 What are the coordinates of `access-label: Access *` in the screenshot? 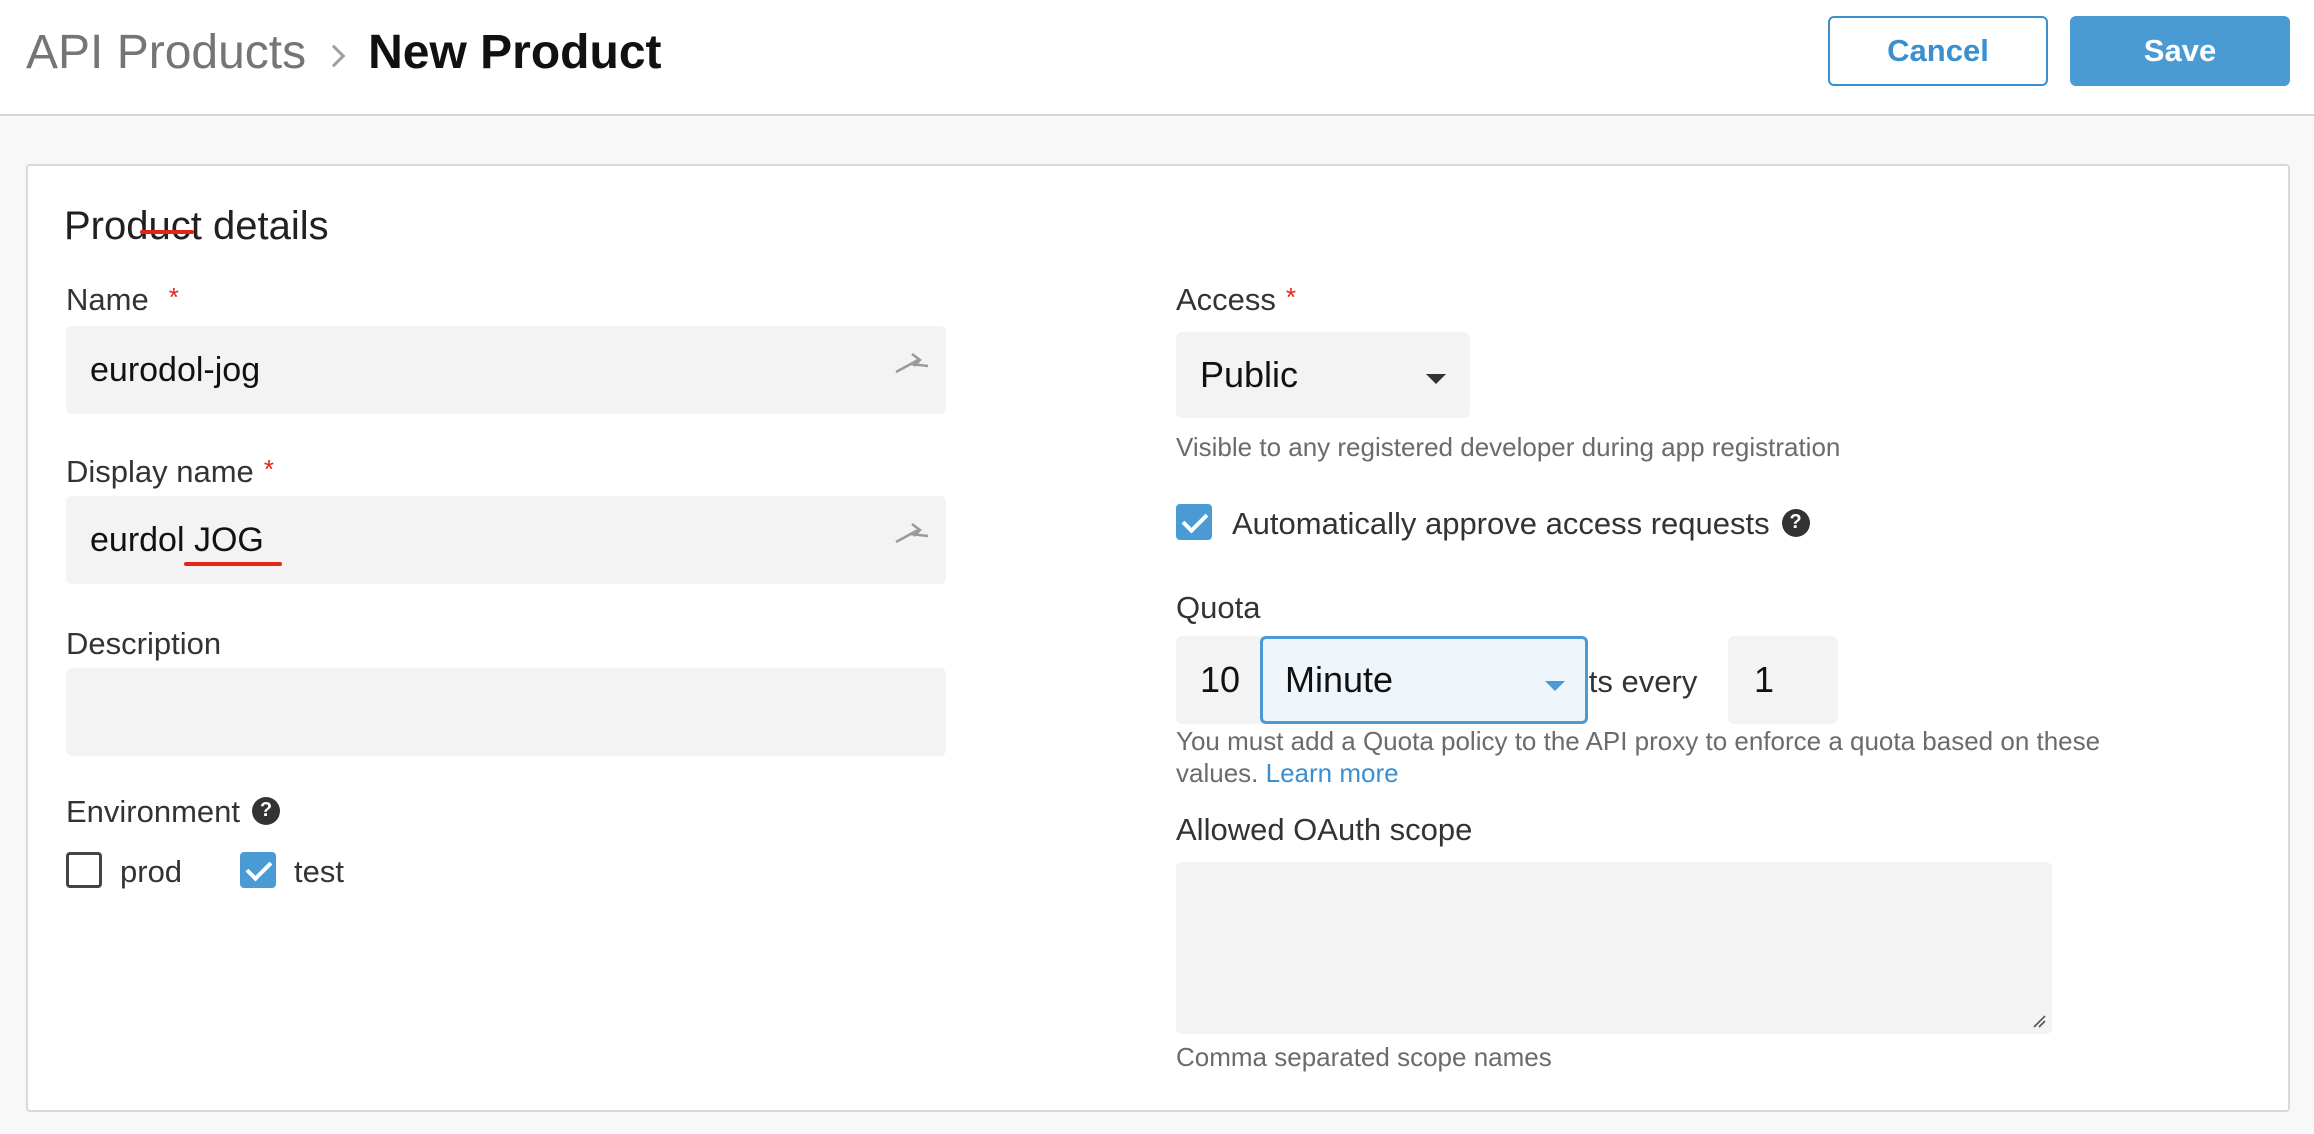 It's located at (1236, 300).